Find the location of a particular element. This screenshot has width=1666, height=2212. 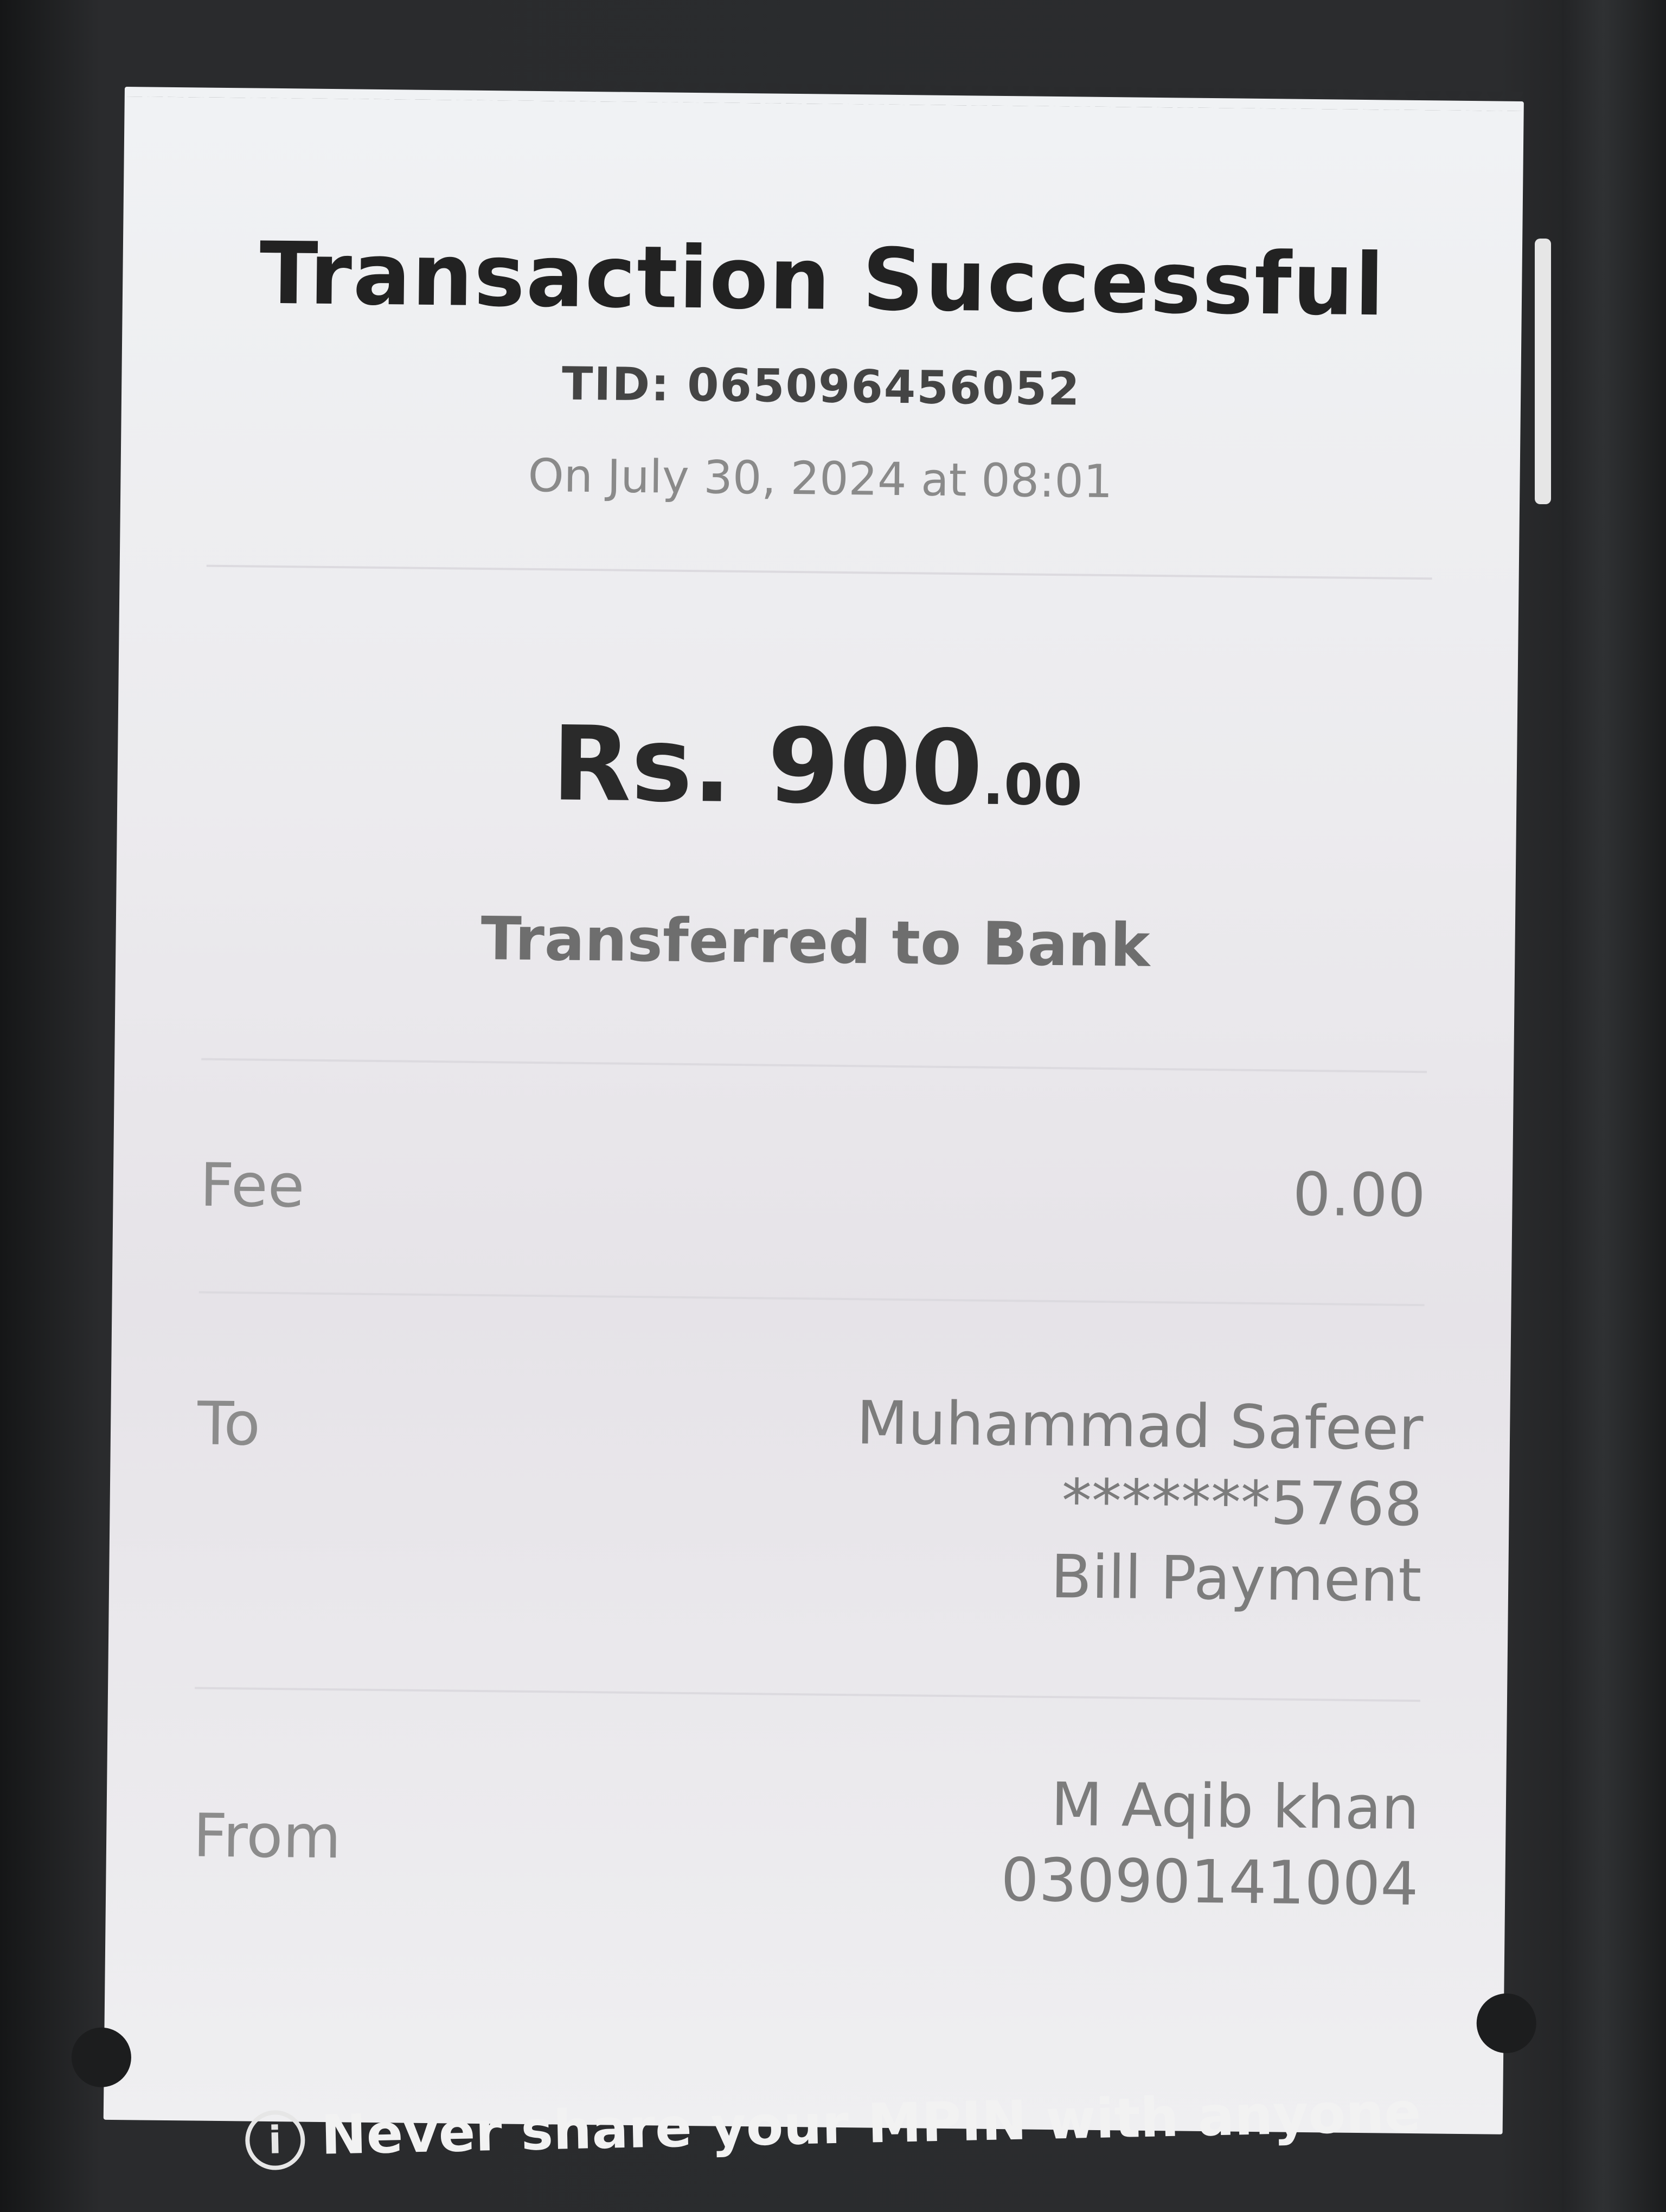

info-icon: i is located at coordinates (275, 2140).